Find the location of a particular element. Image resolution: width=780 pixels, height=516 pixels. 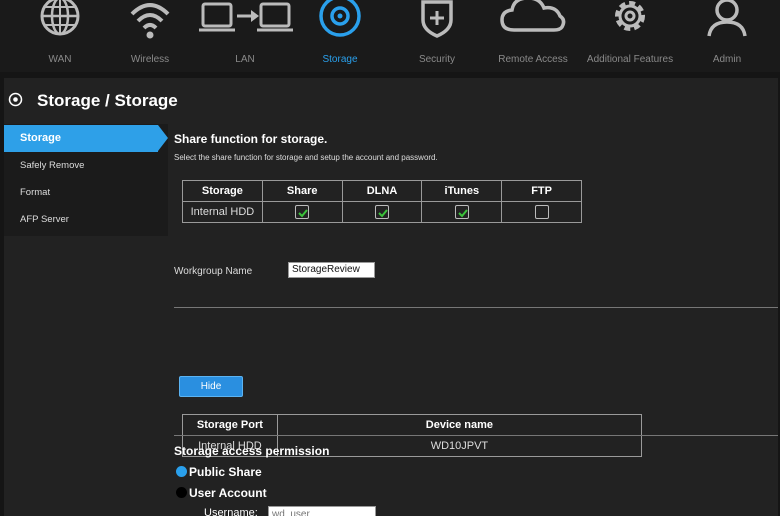

username-label: Username: is located at coordinates (231, 511).